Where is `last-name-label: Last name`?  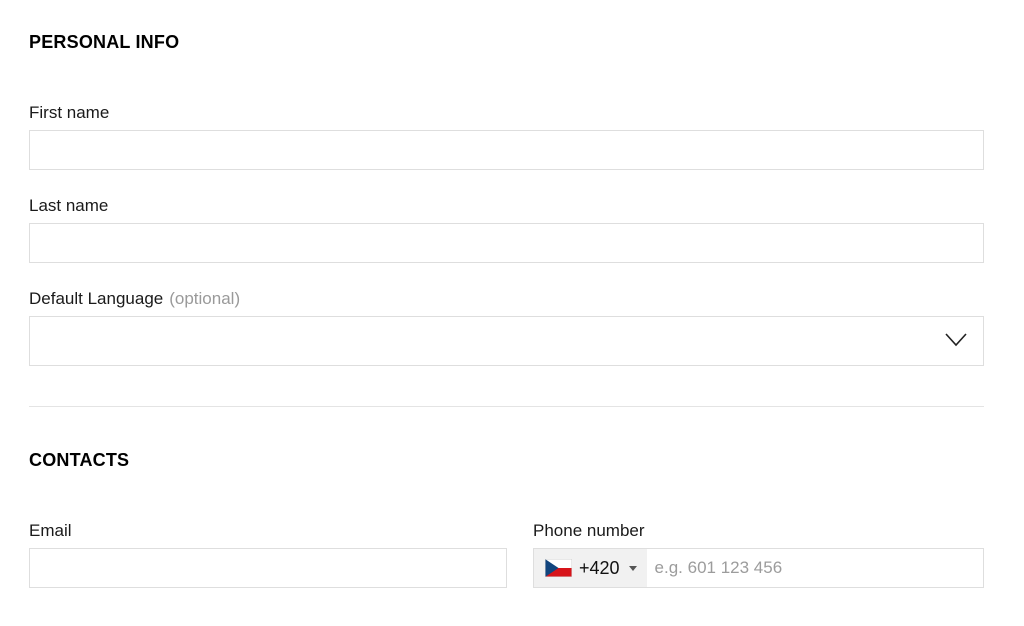 last-name-label: Last name is located at coordinates (69, 205).